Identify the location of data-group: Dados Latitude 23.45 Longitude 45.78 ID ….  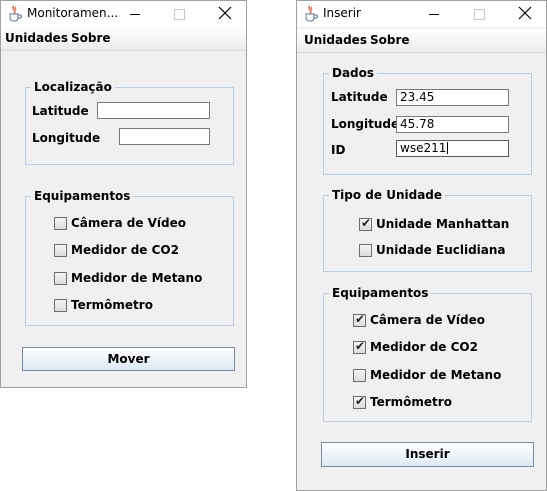
(427, 120).